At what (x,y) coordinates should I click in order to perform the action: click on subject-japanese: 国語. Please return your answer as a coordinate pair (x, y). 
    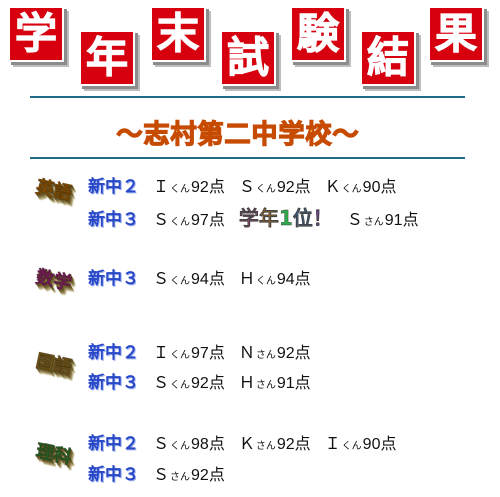
    Looking at the image, I should click on (53, 364).